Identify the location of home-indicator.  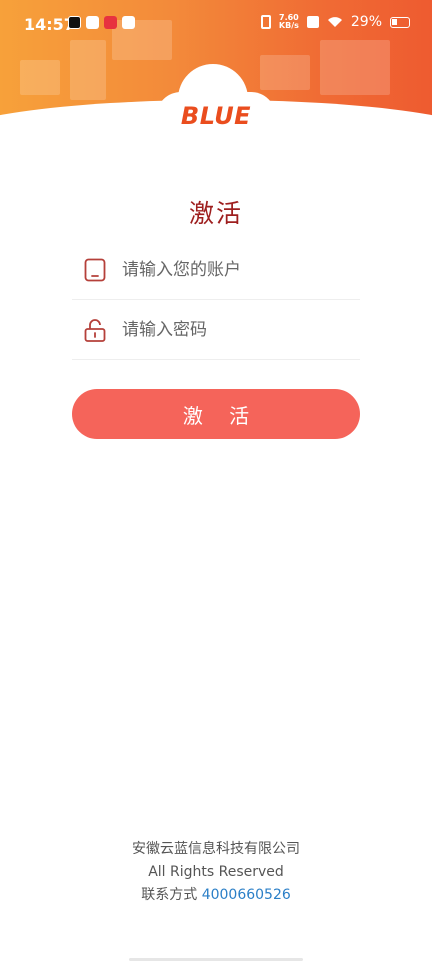
(216, 959).